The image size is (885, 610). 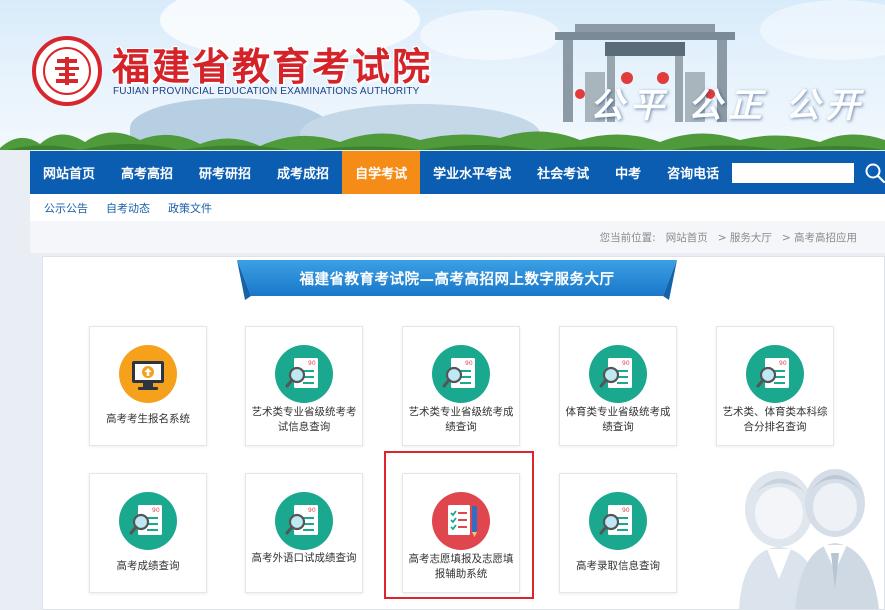 What do you see at coordinates (687, 237) in the screenshot?
I see `breadcrumb-item-home: 网站首页` at bounding box center [687, 237].